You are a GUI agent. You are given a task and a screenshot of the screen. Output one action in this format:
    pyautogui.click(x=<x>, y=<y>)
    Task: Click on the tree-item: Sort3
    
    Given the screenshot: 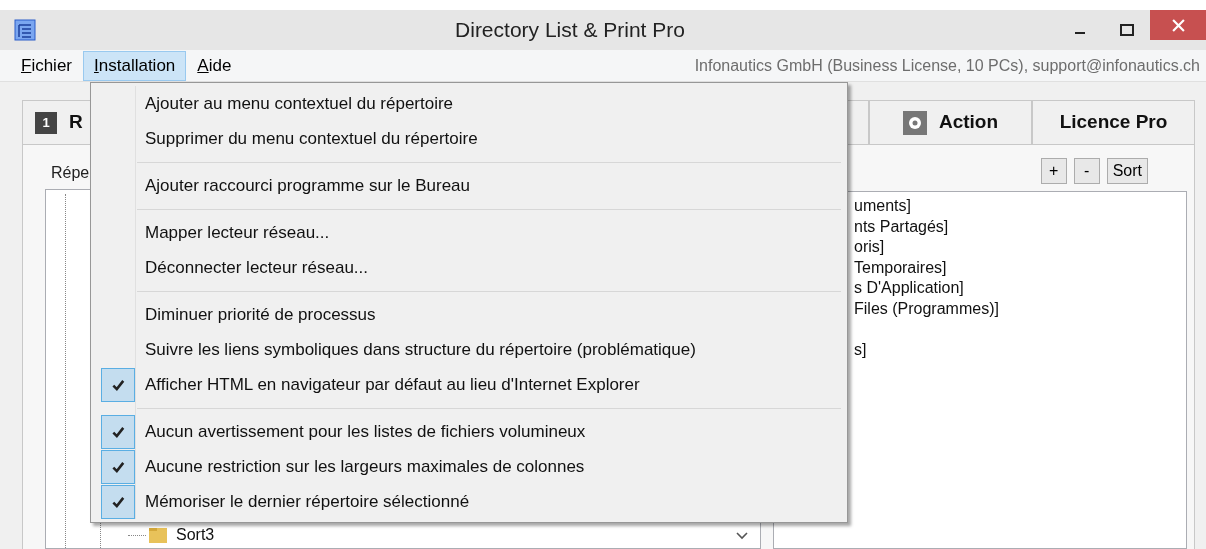 What is the action you would take?
    pyautogui.click(x=195, y=535)
    